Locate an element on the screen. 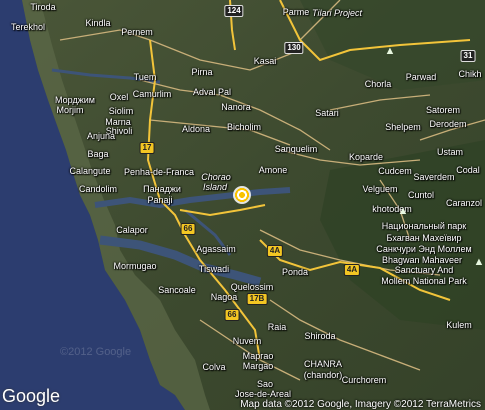 The image size is (485, 410). place-label: Satari is located at coordinates (327, 113).